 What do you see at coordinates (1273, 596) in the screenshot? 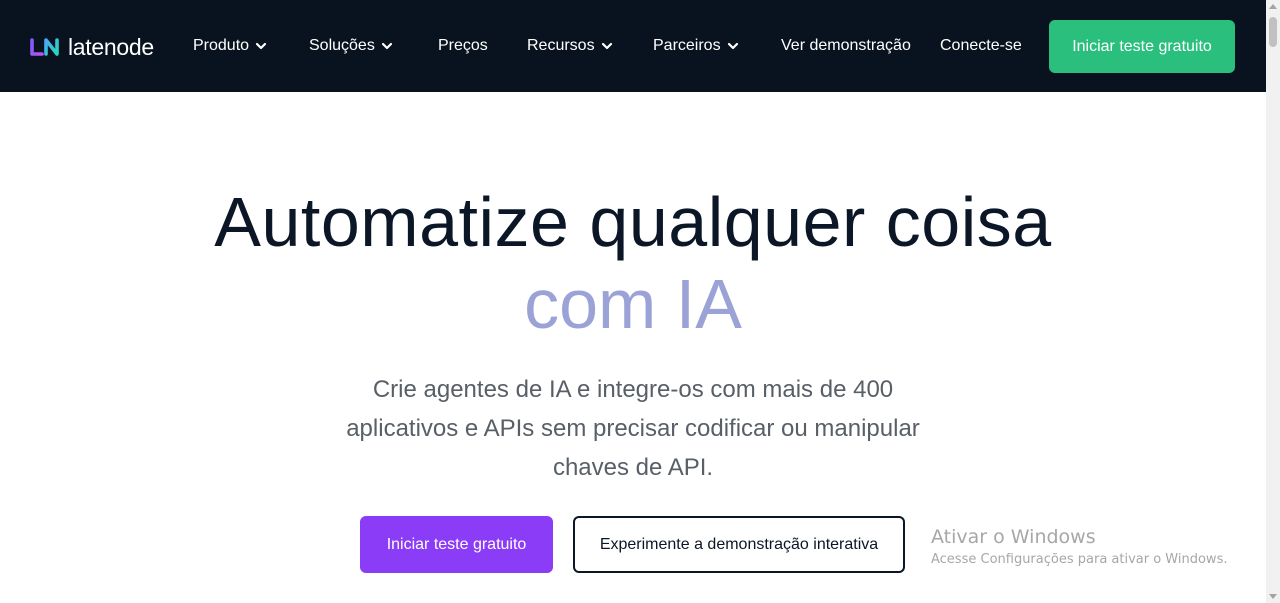
I see `scroll-down-arrow-icon` at bounding box center [1273, 596].